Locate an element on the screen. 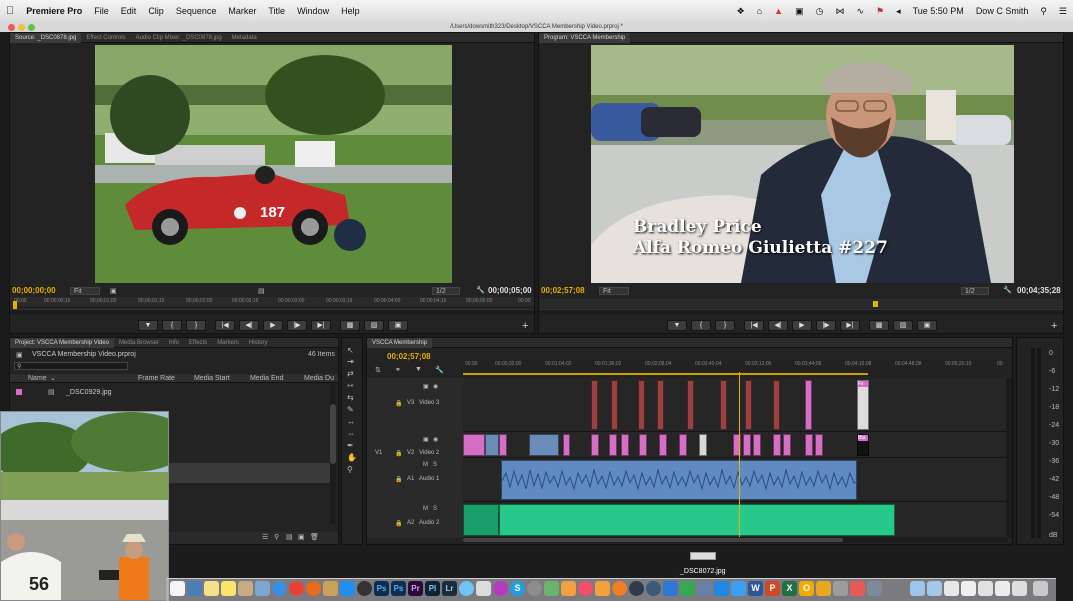 The image size is (1073, 601). sketch-icon is located at coordinates (857, 588).